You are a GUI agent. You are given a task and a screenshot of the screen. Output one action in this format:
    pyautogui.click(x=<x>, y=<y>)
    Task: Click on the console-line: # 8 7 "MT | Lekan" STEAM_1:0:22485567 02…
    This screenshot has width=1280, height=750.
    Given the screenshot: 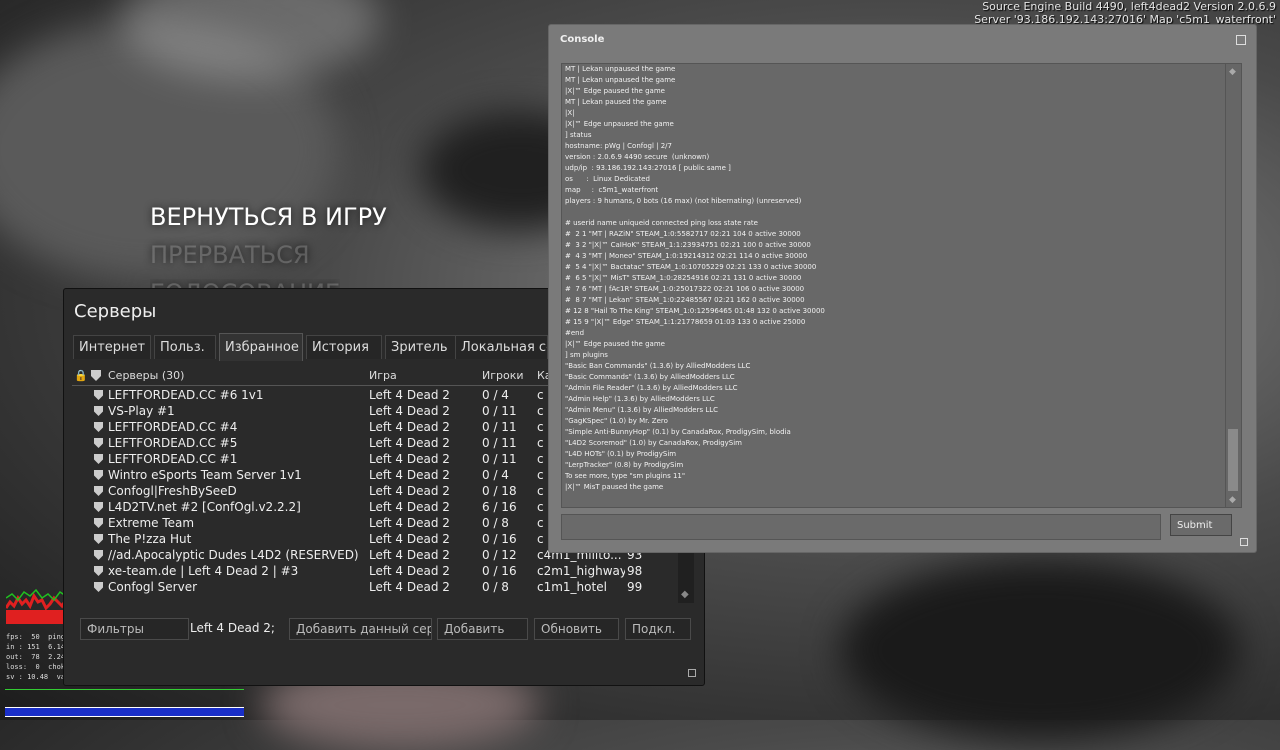 What is the action you would take?
    pyautogui.click(x=685, y=300)
    